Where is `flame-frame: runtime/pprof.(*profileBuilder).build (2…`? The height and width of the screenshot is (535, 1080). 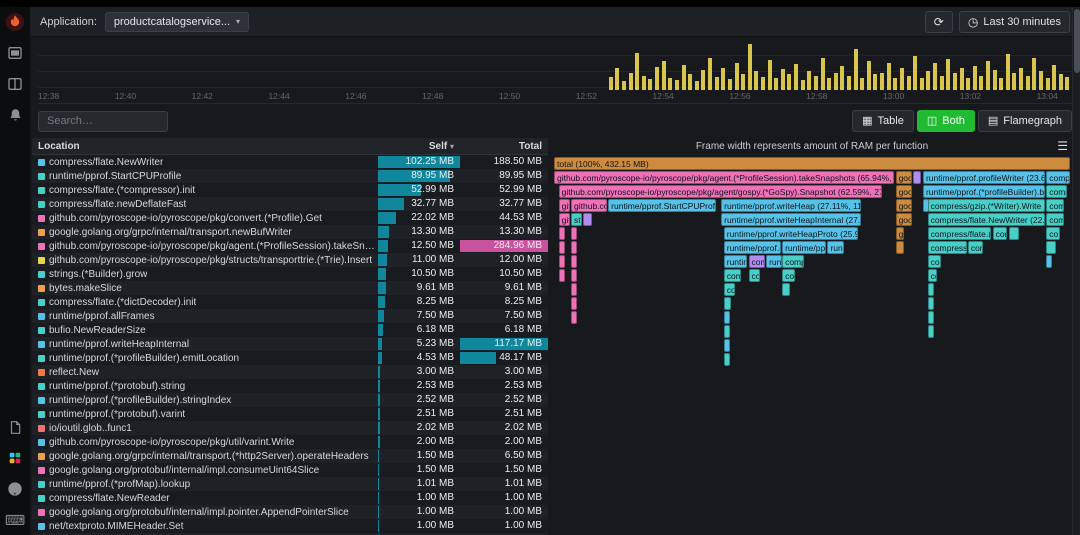 flame-frame: runtime/pprof.(*profileBuilder).build (2… is located at coordinates (983, 191).